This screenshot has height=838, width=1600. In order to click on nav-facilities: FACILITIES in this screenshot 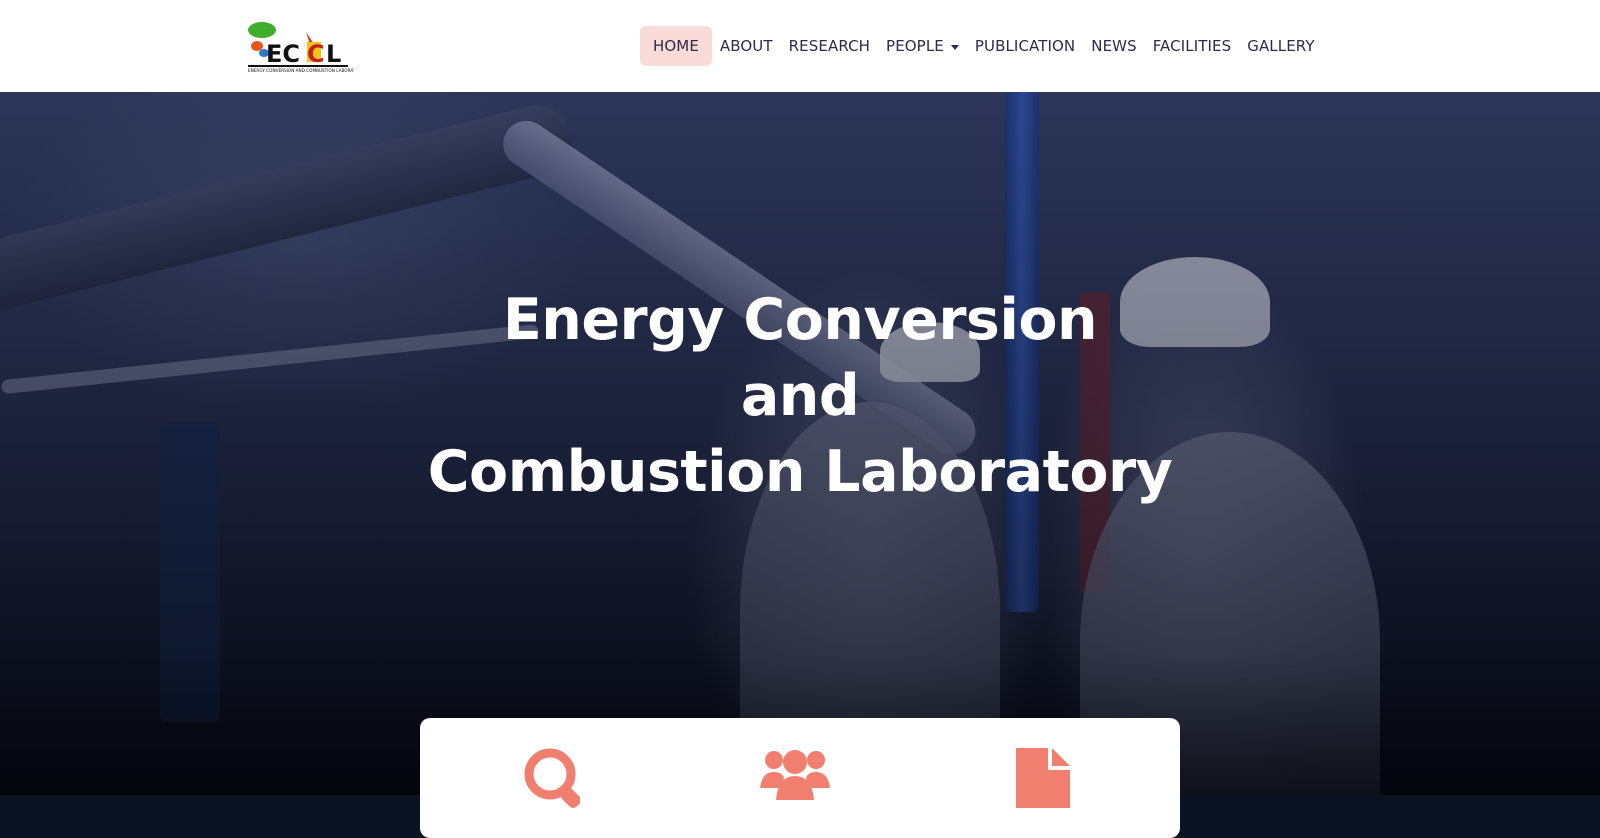, I will do `click(1192, 46)`.